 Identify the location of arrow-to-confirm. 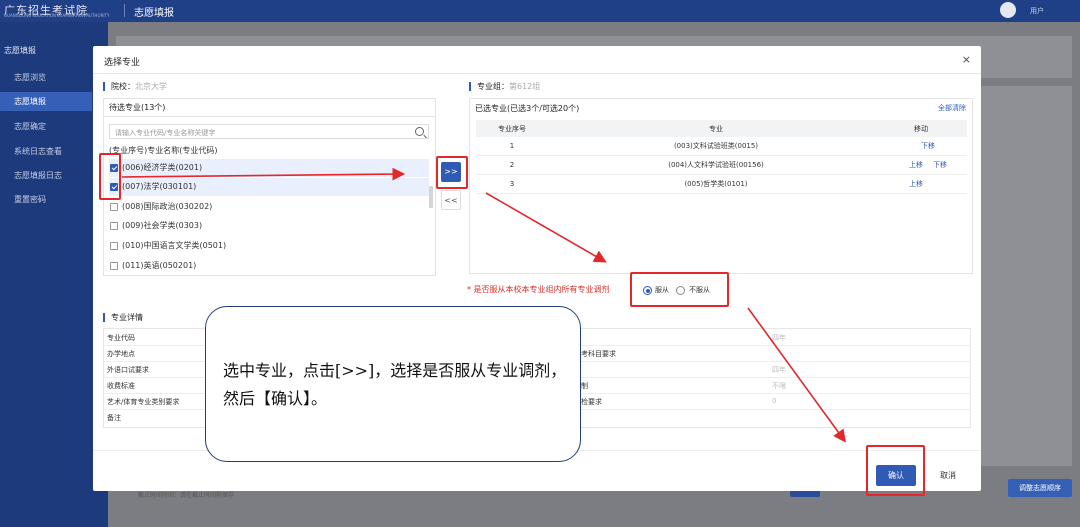
(796, 375).